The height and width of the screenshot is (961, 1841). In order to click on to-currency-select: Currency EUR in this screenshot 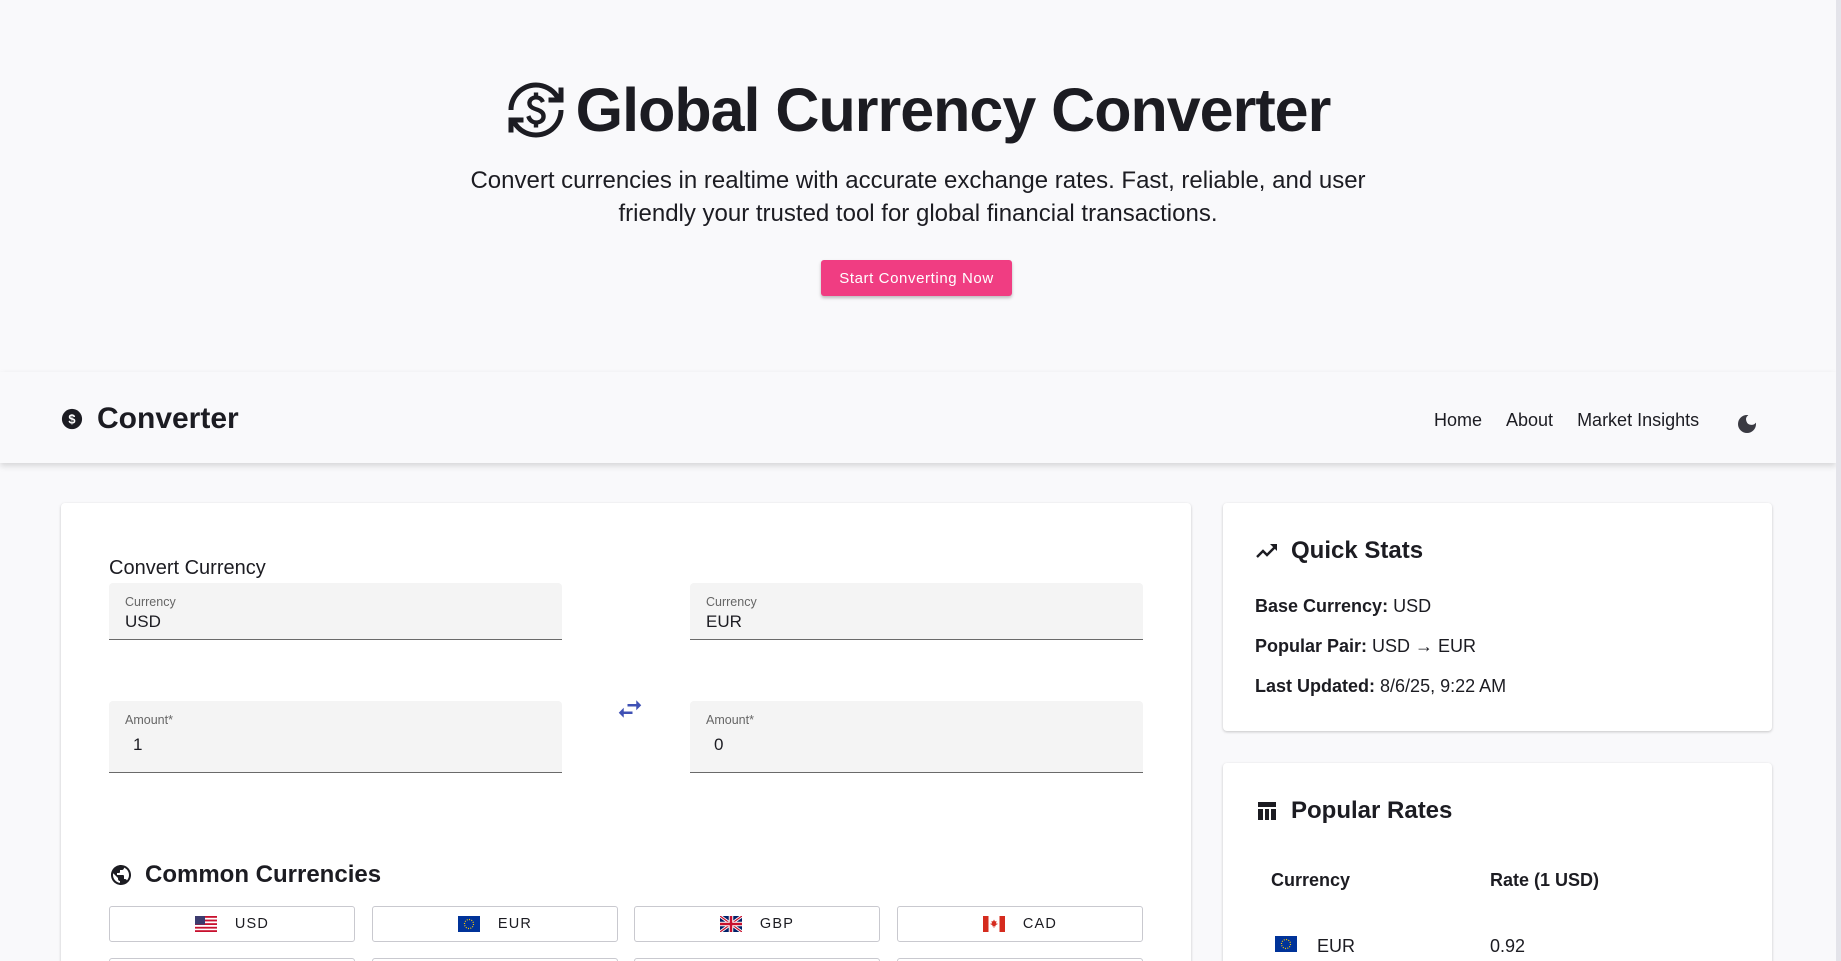, I will do `click(916, 611)`.